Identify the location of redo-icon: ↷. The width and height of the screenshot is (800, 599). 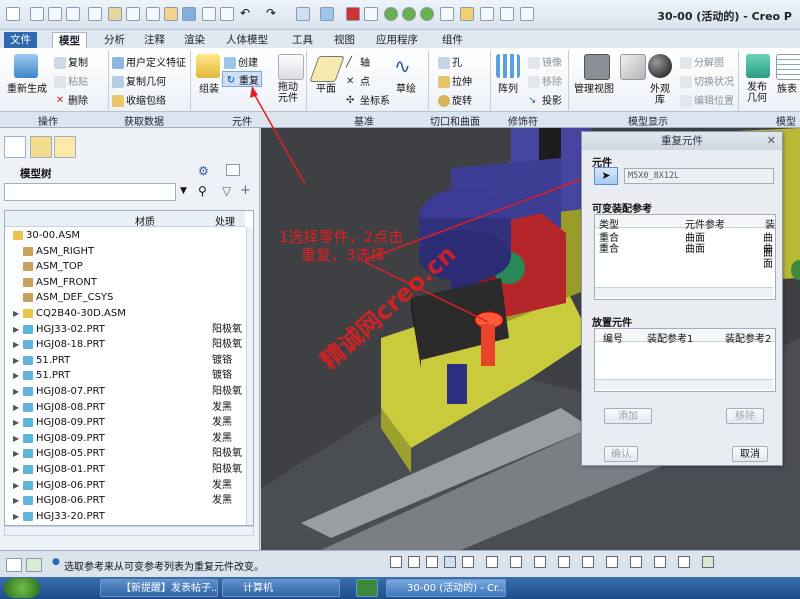
(273, 14).